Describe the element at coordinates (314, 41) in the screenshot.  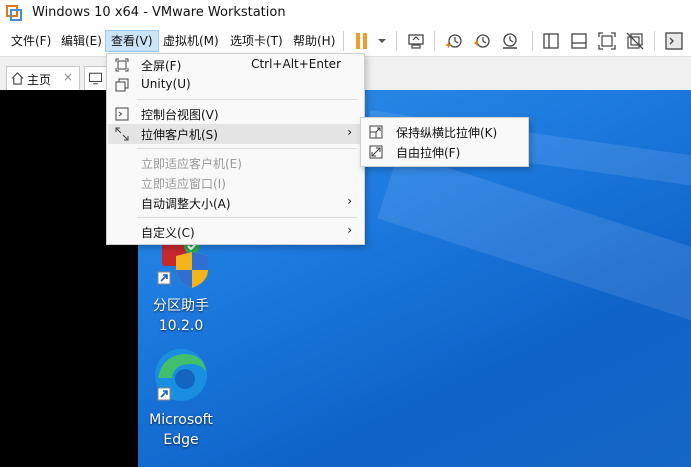
I see `menu-help: 帮助(H)` at that location.